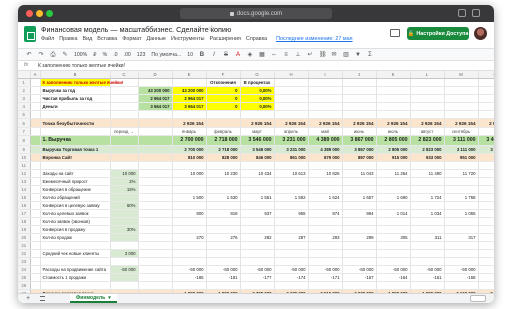  Describe the element at coordinates (461, 197) in the screenshot. I see `grid-cell: 1 758` at that location.